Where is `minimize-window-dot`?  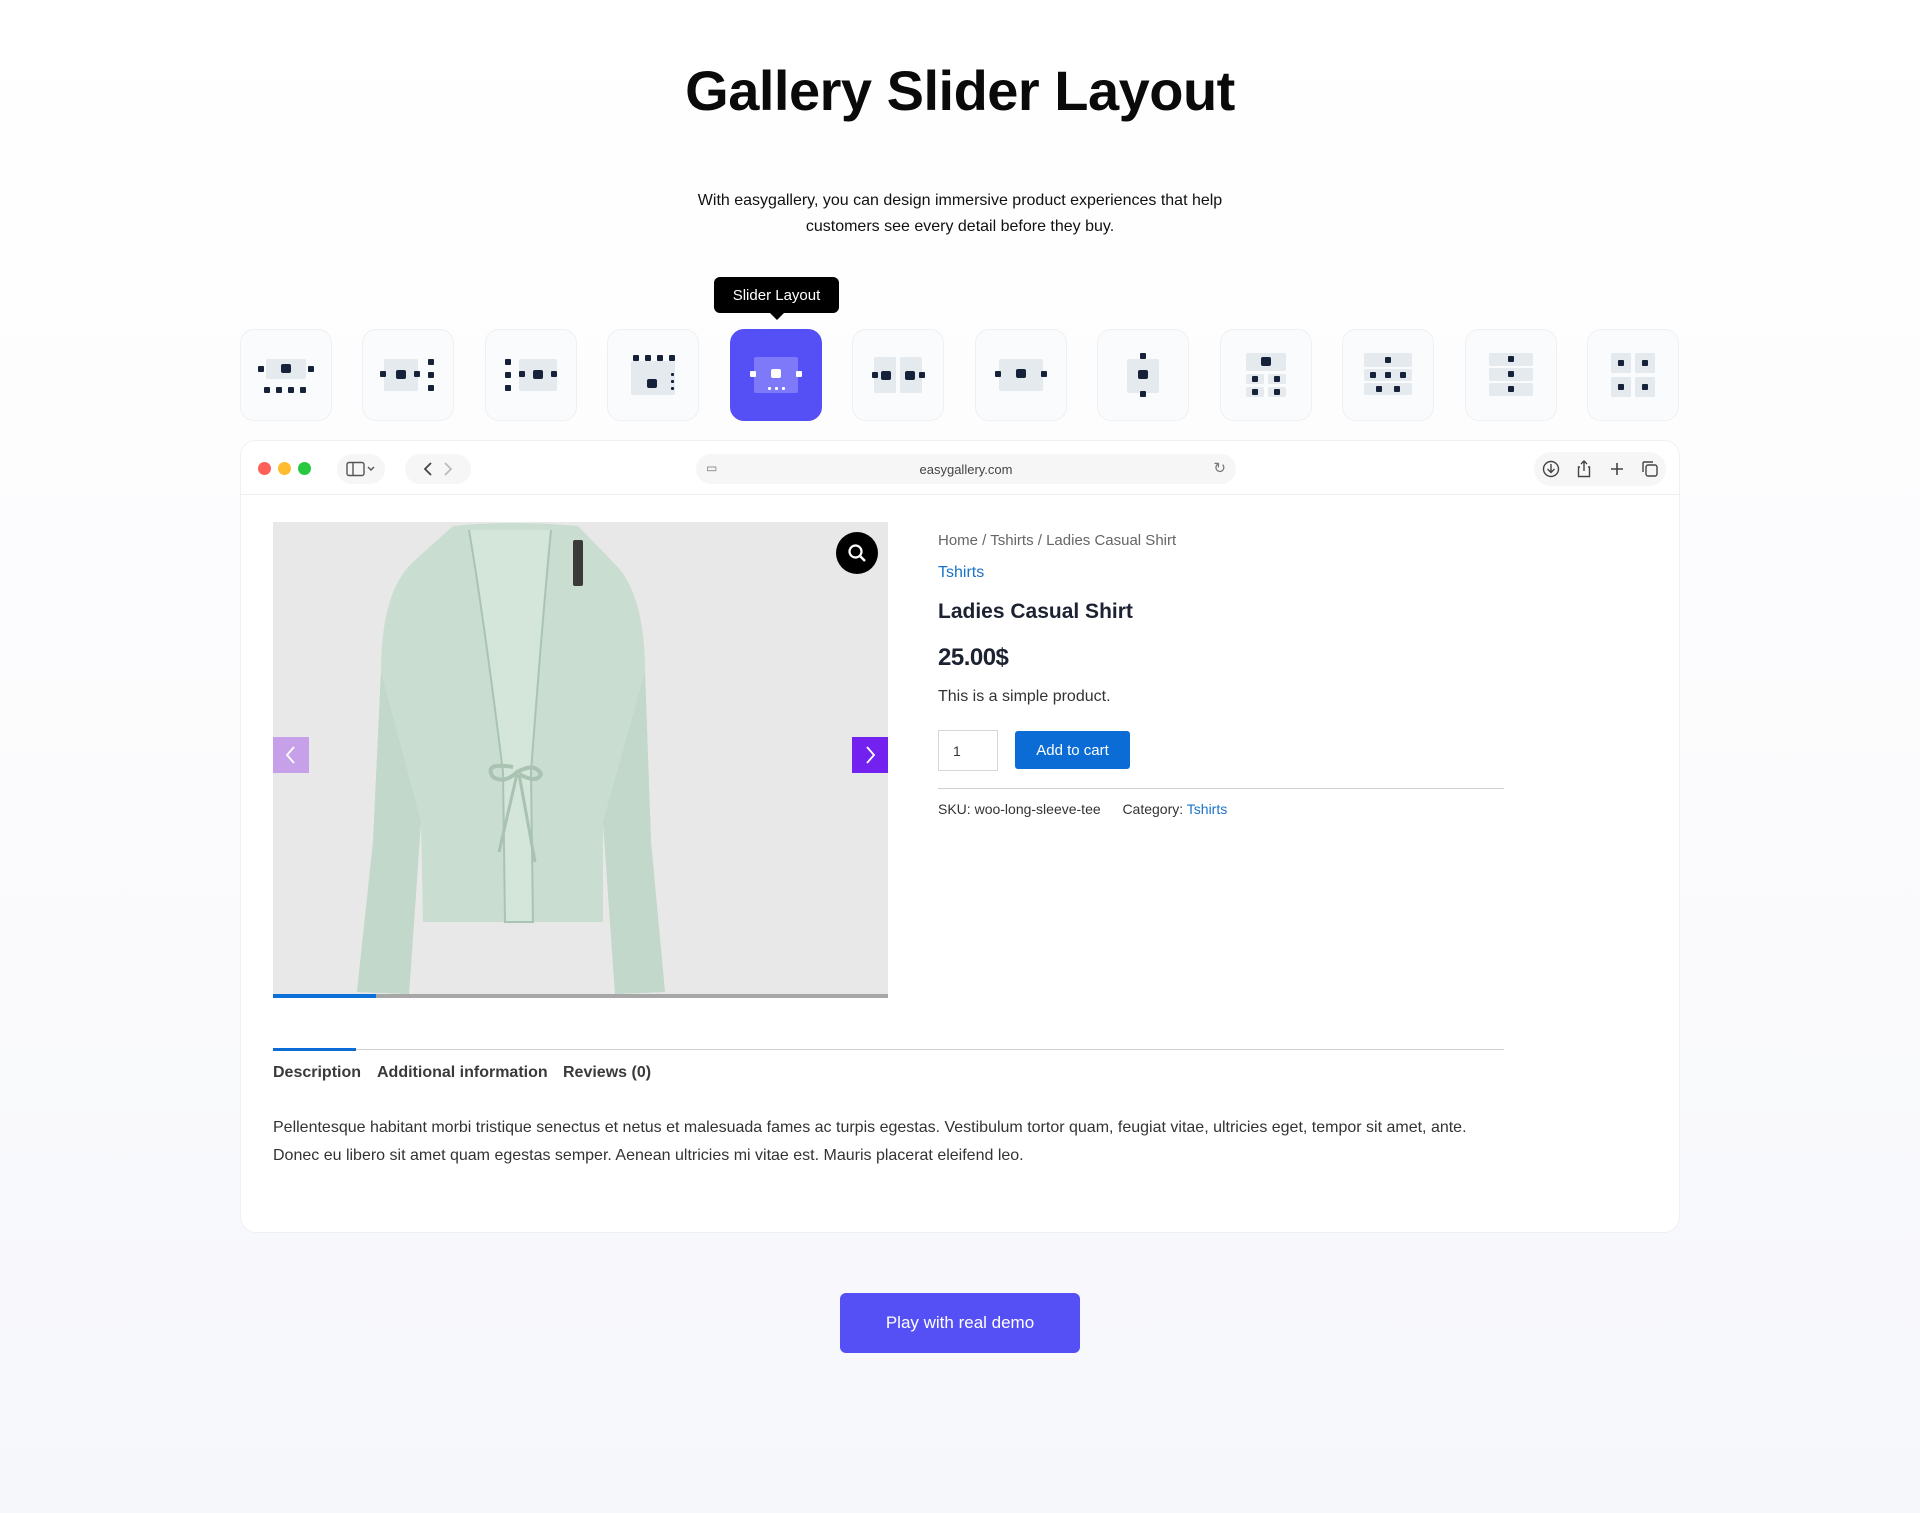
minimize-window-dot is located at coordinates (284, 468).